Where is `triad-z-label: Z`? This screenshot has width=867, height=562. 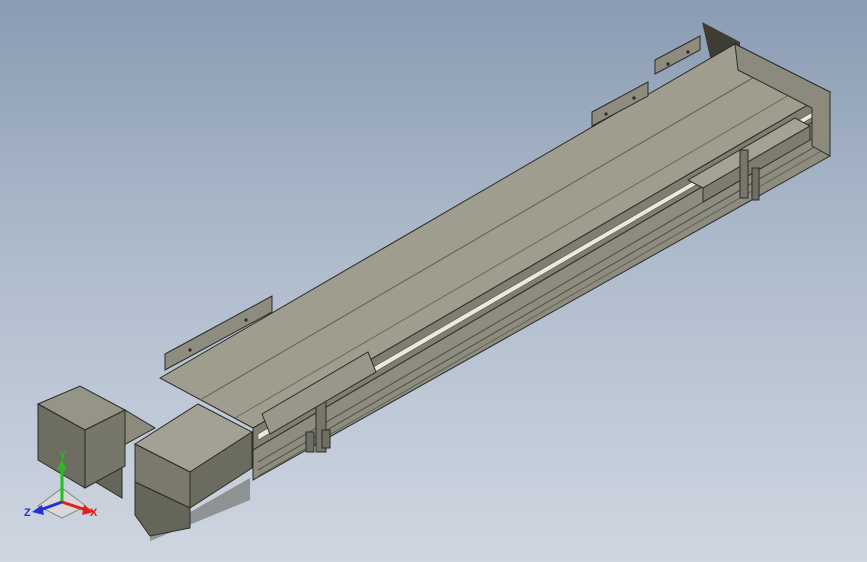
triad-z-label: Z is located at coordinates (27, 513).